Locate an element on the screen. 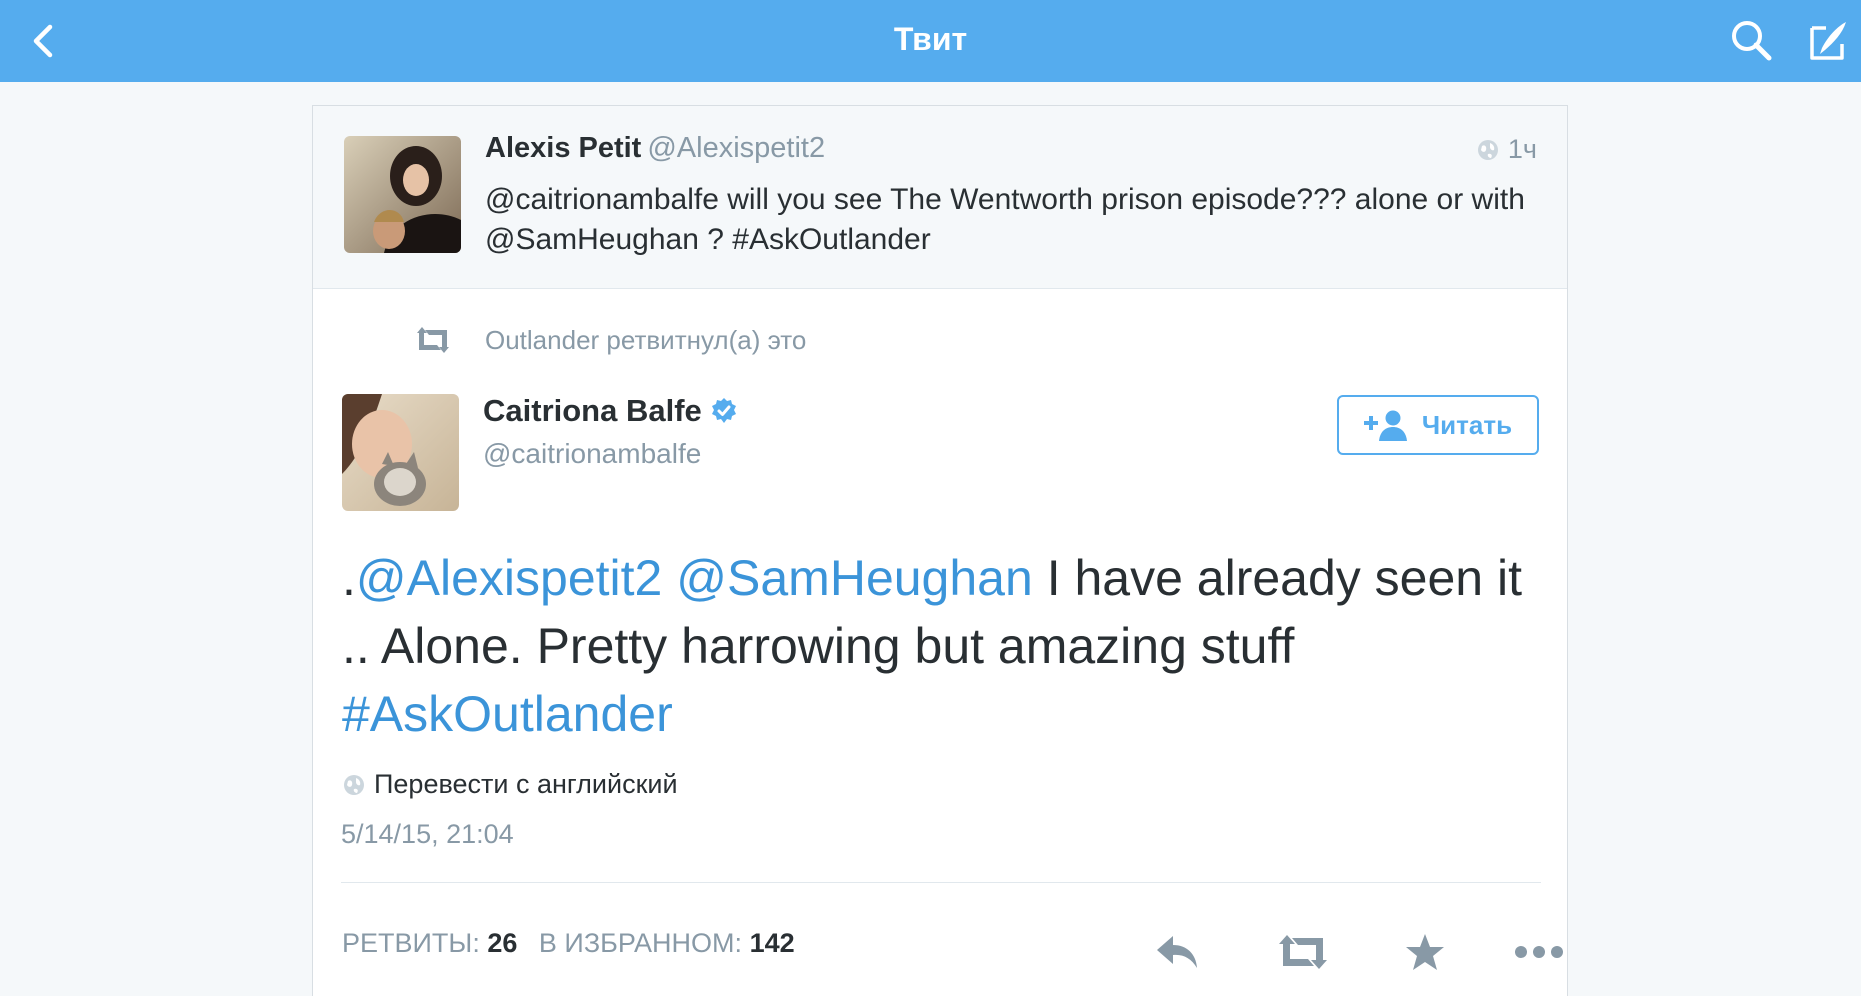 This screenshot has height=996, width=1861. parent-time: 1ч is located at coordinates (1506, 149).